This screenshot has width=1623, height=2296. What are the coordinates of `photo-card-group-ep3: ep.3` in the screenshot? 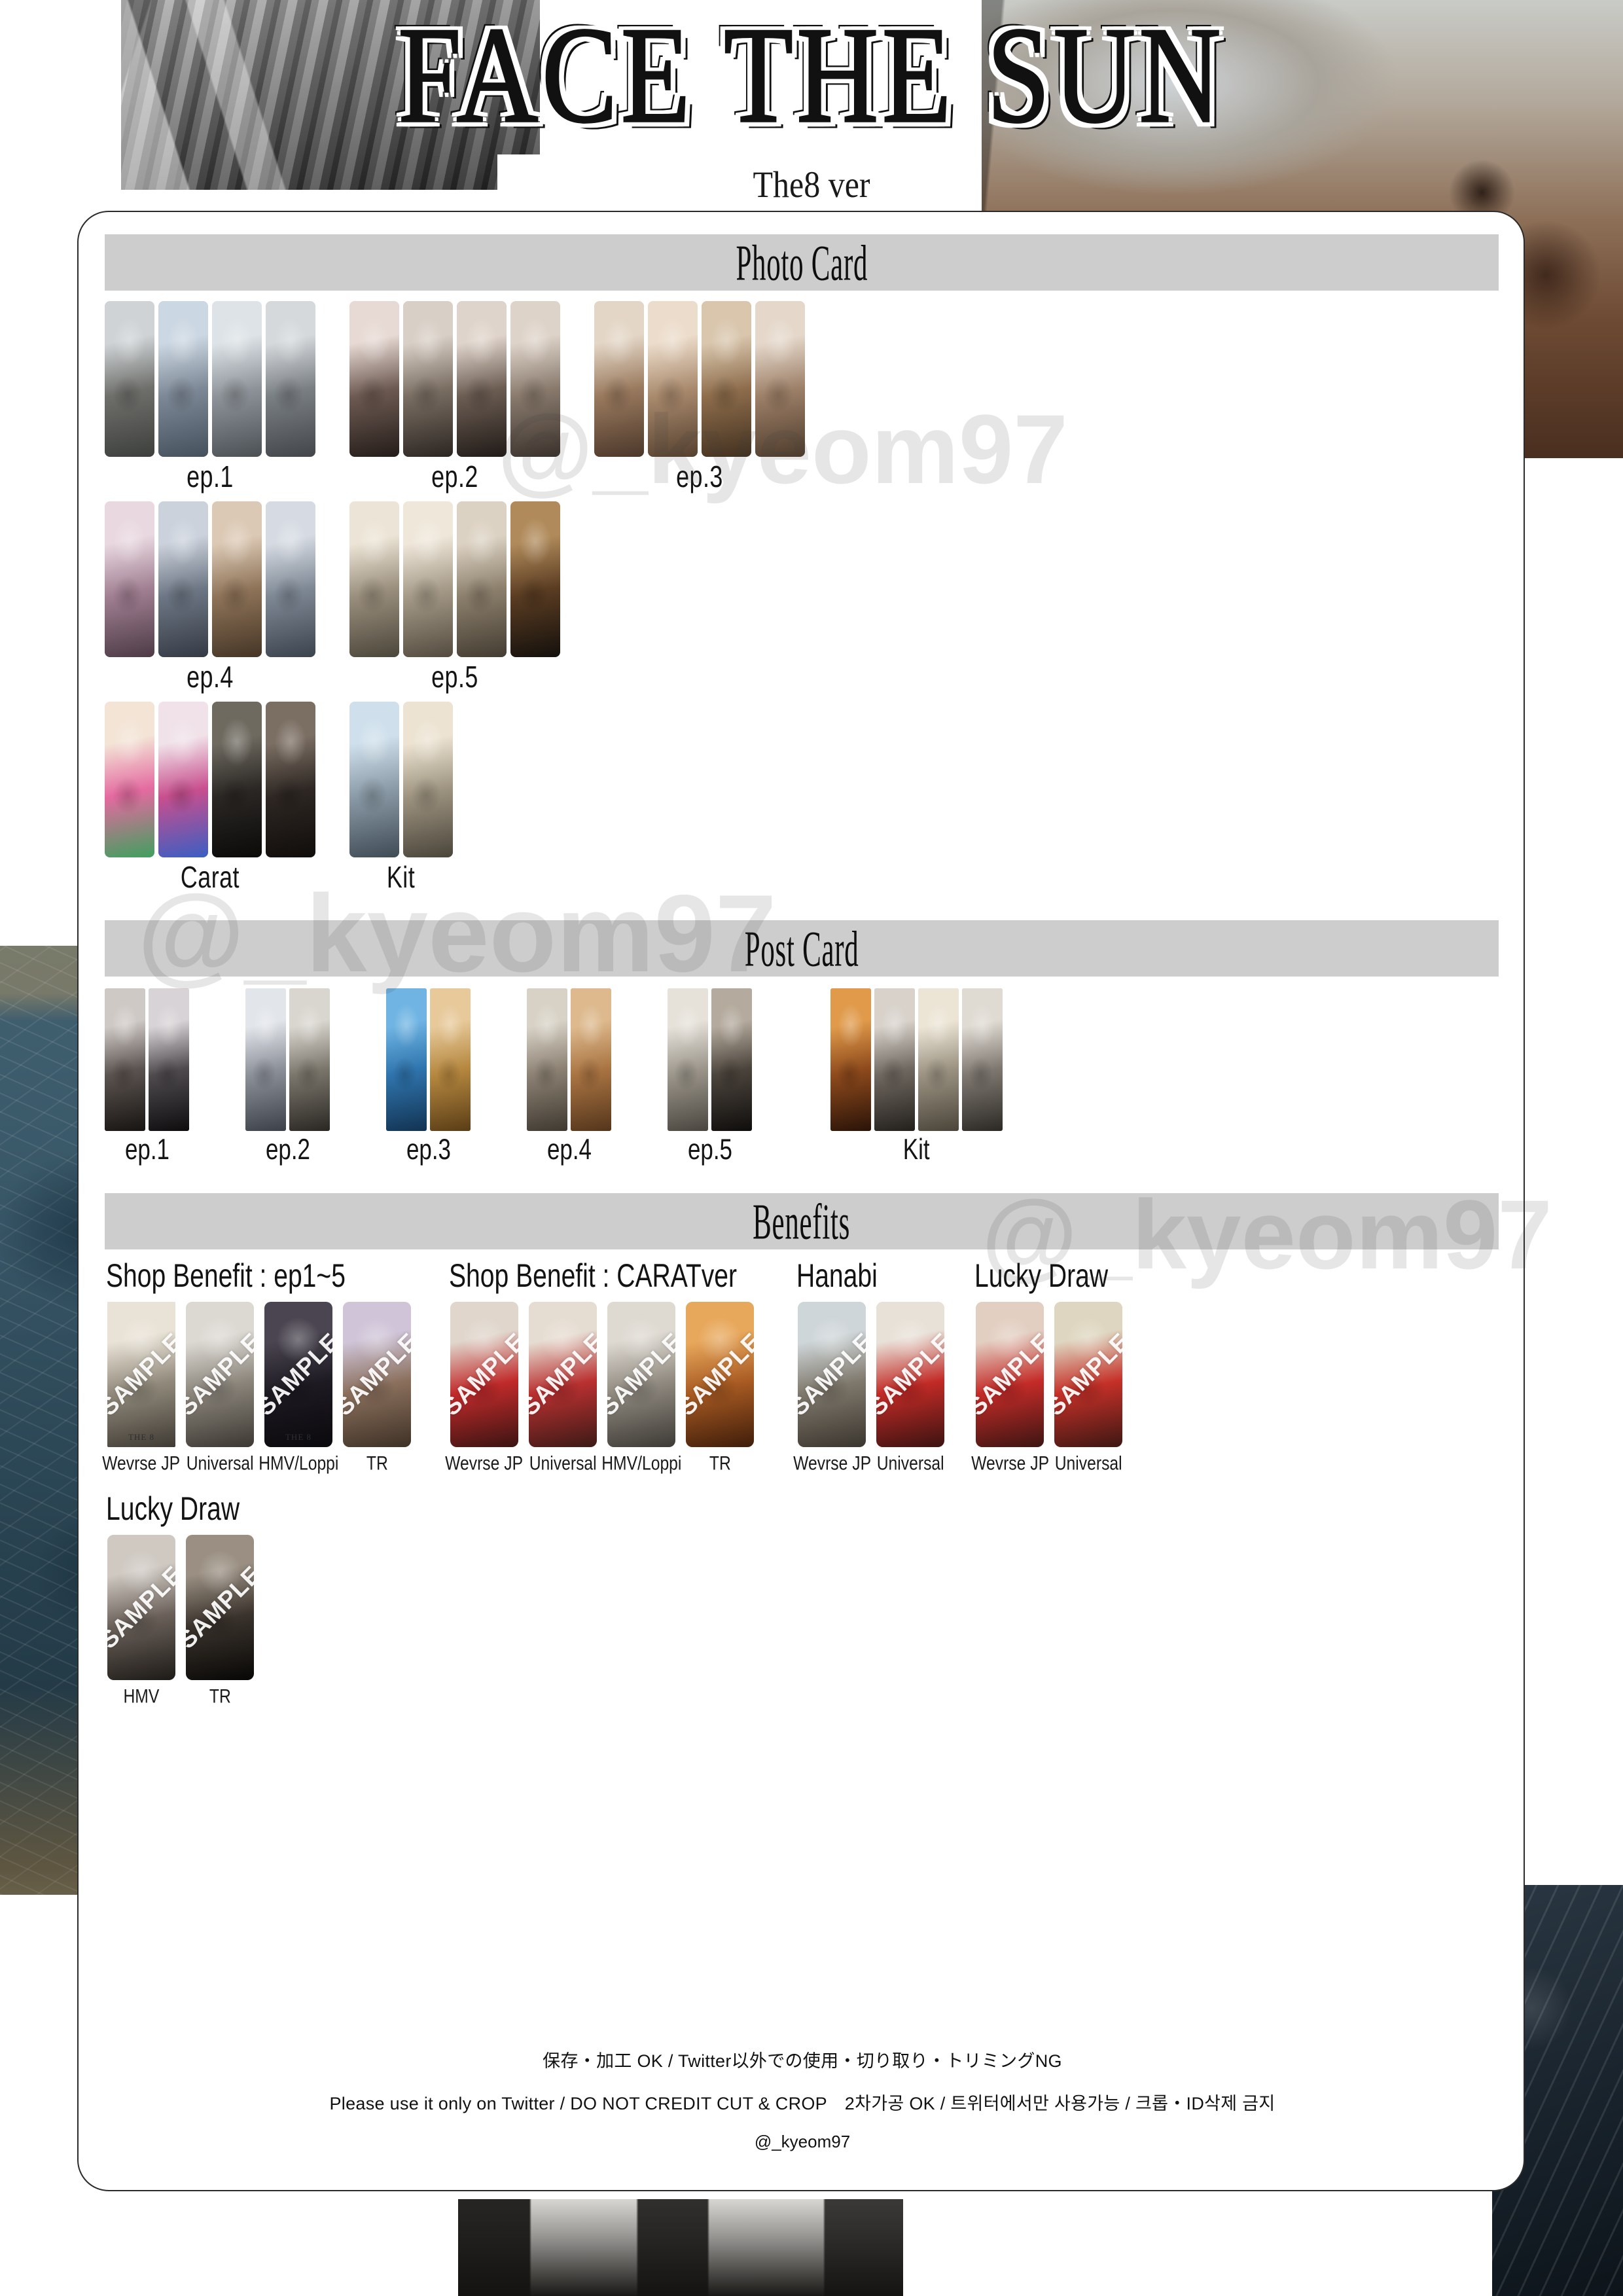 It's located at (699, 397).